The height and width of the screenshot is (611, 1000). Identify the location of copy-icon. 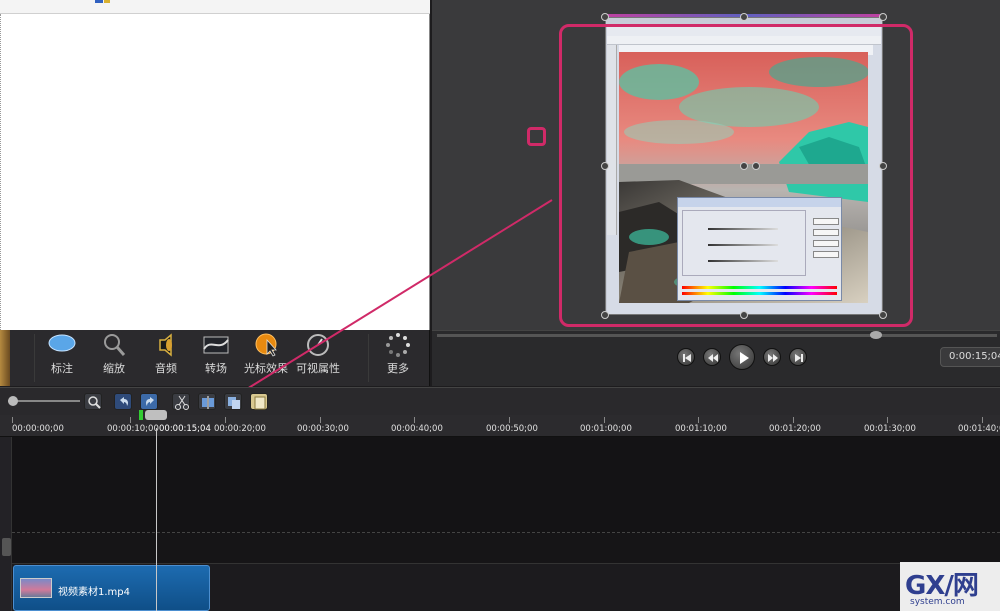
(234, 403).